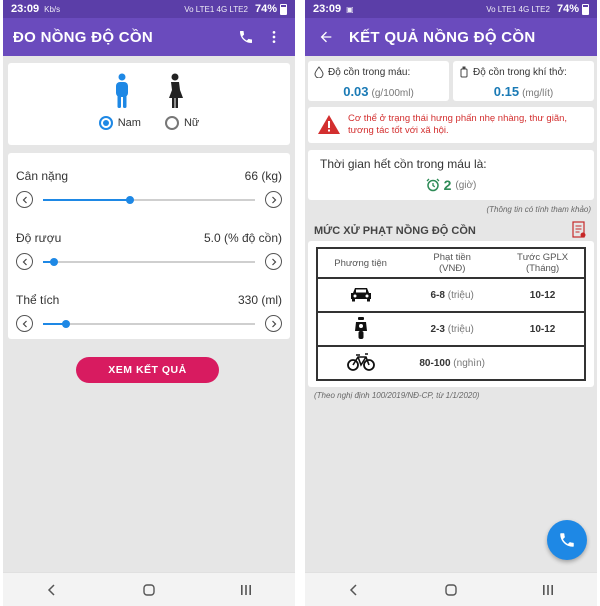 The width and height of the screenshot is (600, 606). What do you see at coordinates (464, 72) in the screenshot?
I see `breathalyzer-icon` at bounding box center [464, 72].